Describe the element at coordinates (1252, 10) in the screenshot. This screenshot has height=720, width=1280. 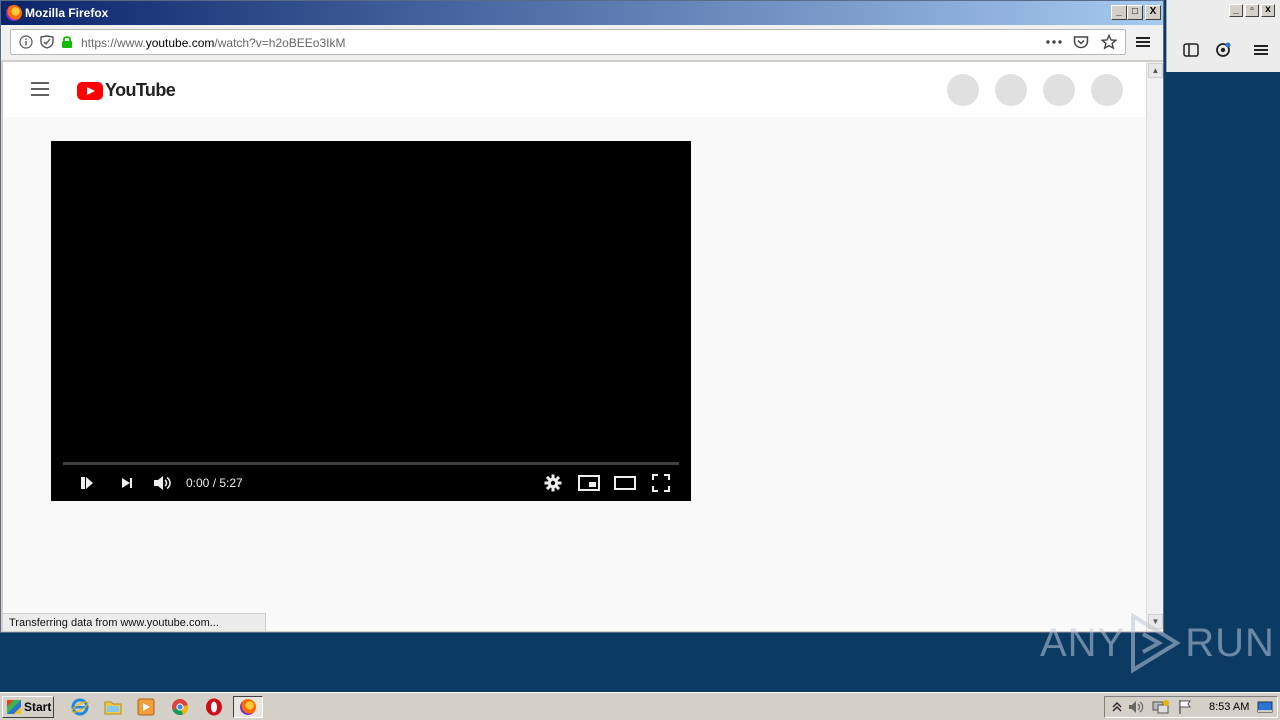
I see `background-restore-button: ▫` at that location.